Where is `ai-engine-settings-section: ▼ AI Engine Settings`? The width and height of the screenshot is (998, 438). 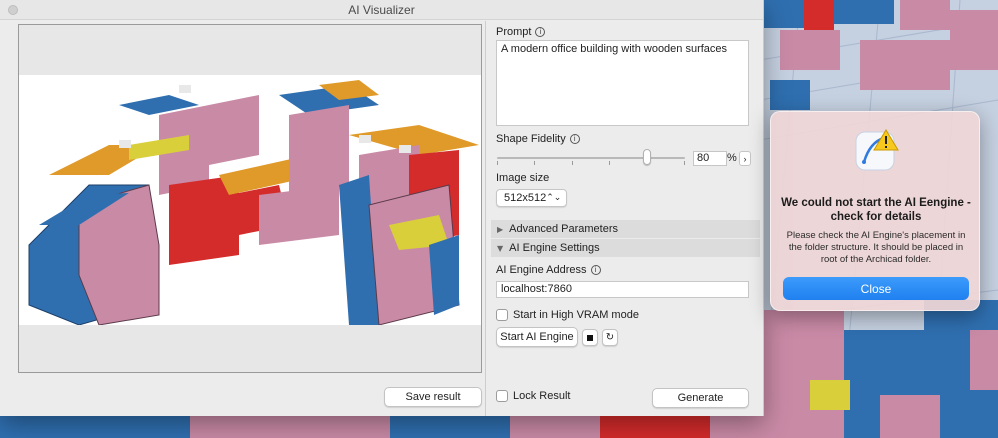 ai-engine-settings-section: ▼ AI Engine Settings is located at coordinates (625, 248).